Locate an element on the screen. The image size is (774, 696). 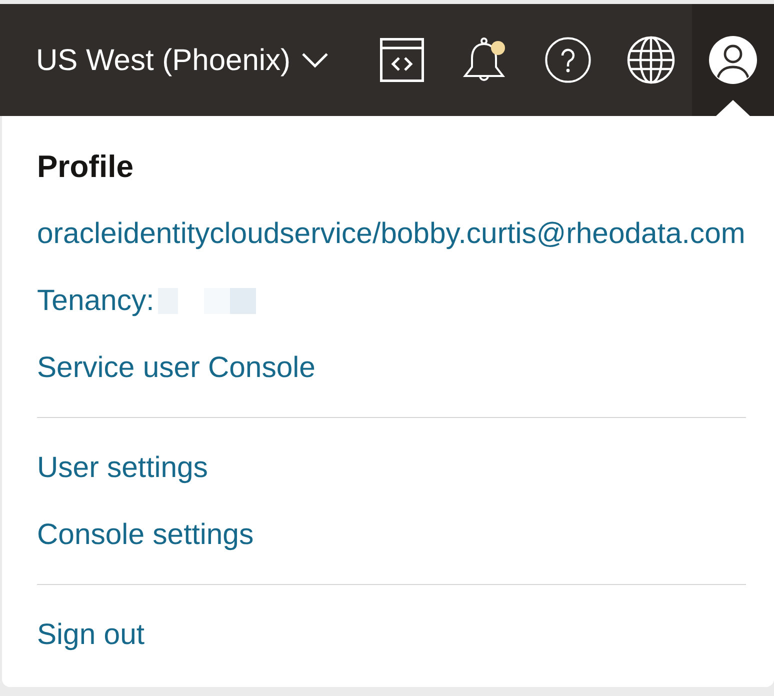
user-avatar-icon is located at coordinates (733, 60).